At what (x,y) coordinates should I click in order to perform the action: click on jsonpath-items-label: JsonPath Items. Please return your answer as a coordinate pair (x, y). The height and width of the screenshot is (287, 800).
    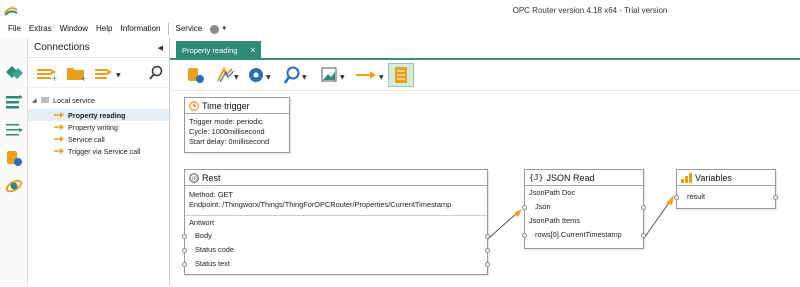
    Looking at the image, I should click on (554, 220).